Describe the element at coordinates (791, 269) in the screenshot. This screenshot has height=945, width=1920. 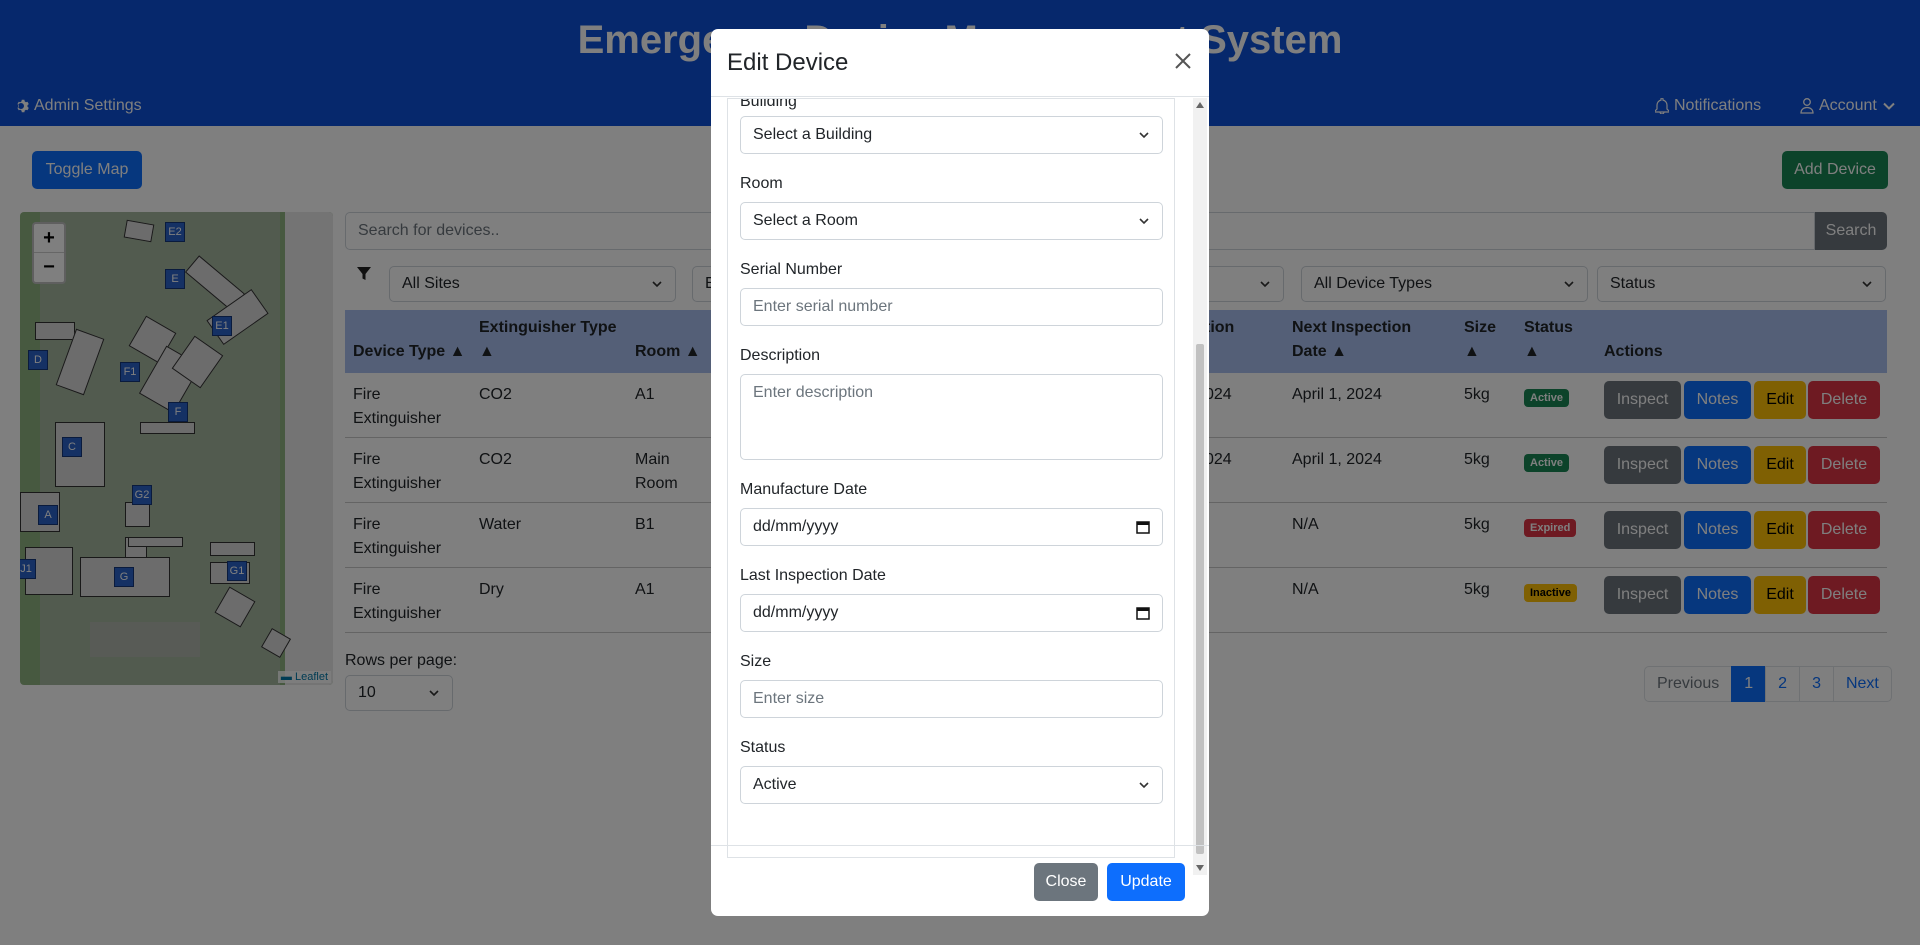
I see `serial-number-label: Serial Number` at that location.